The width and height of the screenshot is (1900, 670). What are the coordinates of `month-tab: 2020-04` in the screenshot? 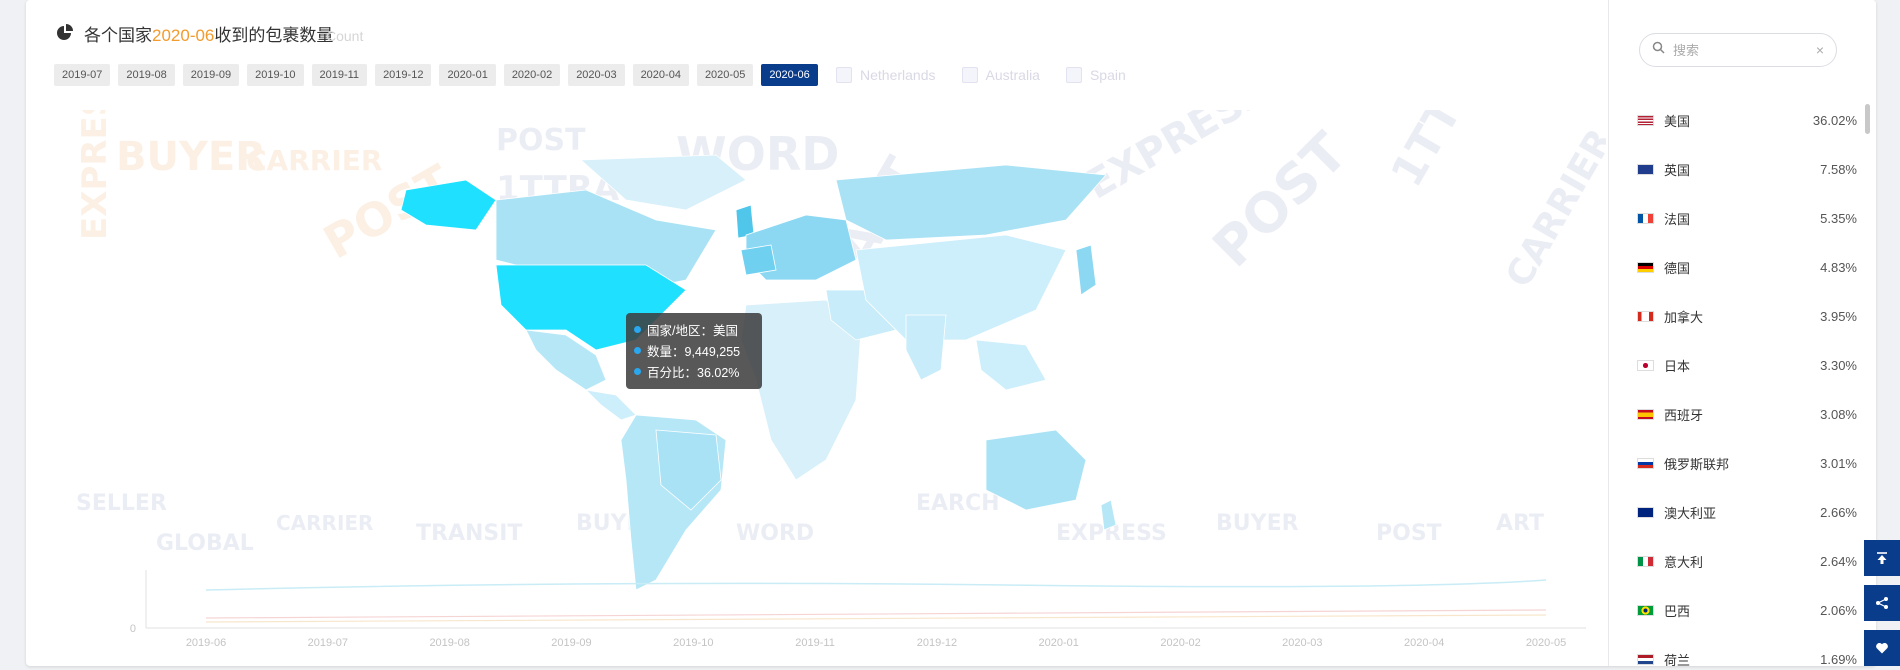 It's located at (660, 75).